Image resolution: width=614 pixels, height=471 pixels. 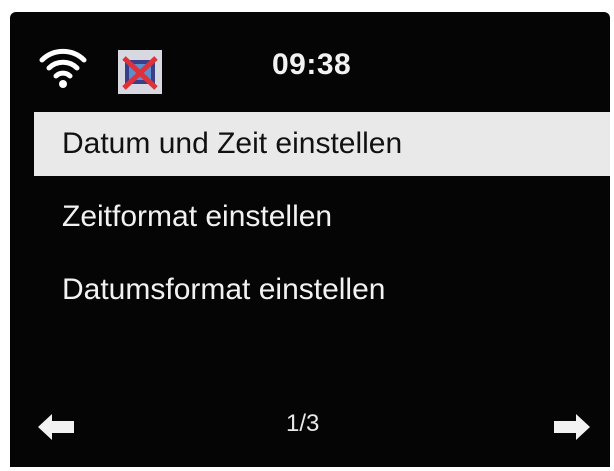 What do you see at coordinates (56, 427) in the screenshot?
I see `arrow-left-icon` at bounding box center [56, 427].